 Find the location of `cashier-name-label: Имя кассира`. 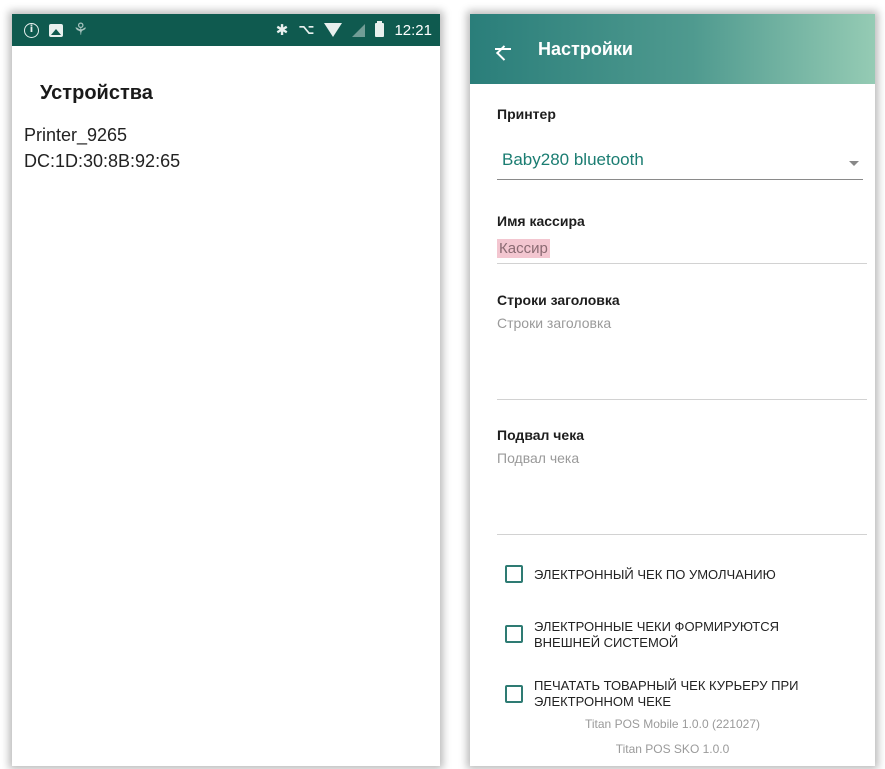

cashier-name-label: Имя кассира is located at coordinates (541, 221).